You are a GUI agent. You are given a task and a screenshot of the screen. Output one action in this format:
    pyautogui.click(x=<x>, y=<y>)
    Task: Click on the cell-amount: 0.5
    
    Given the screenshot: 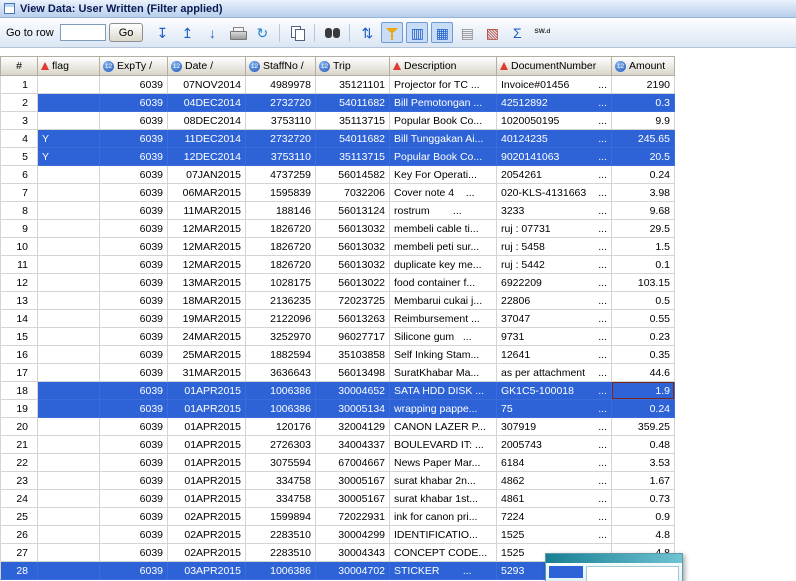 What is the action you would take?
    pyautogui.click(x=643, y=301)
    